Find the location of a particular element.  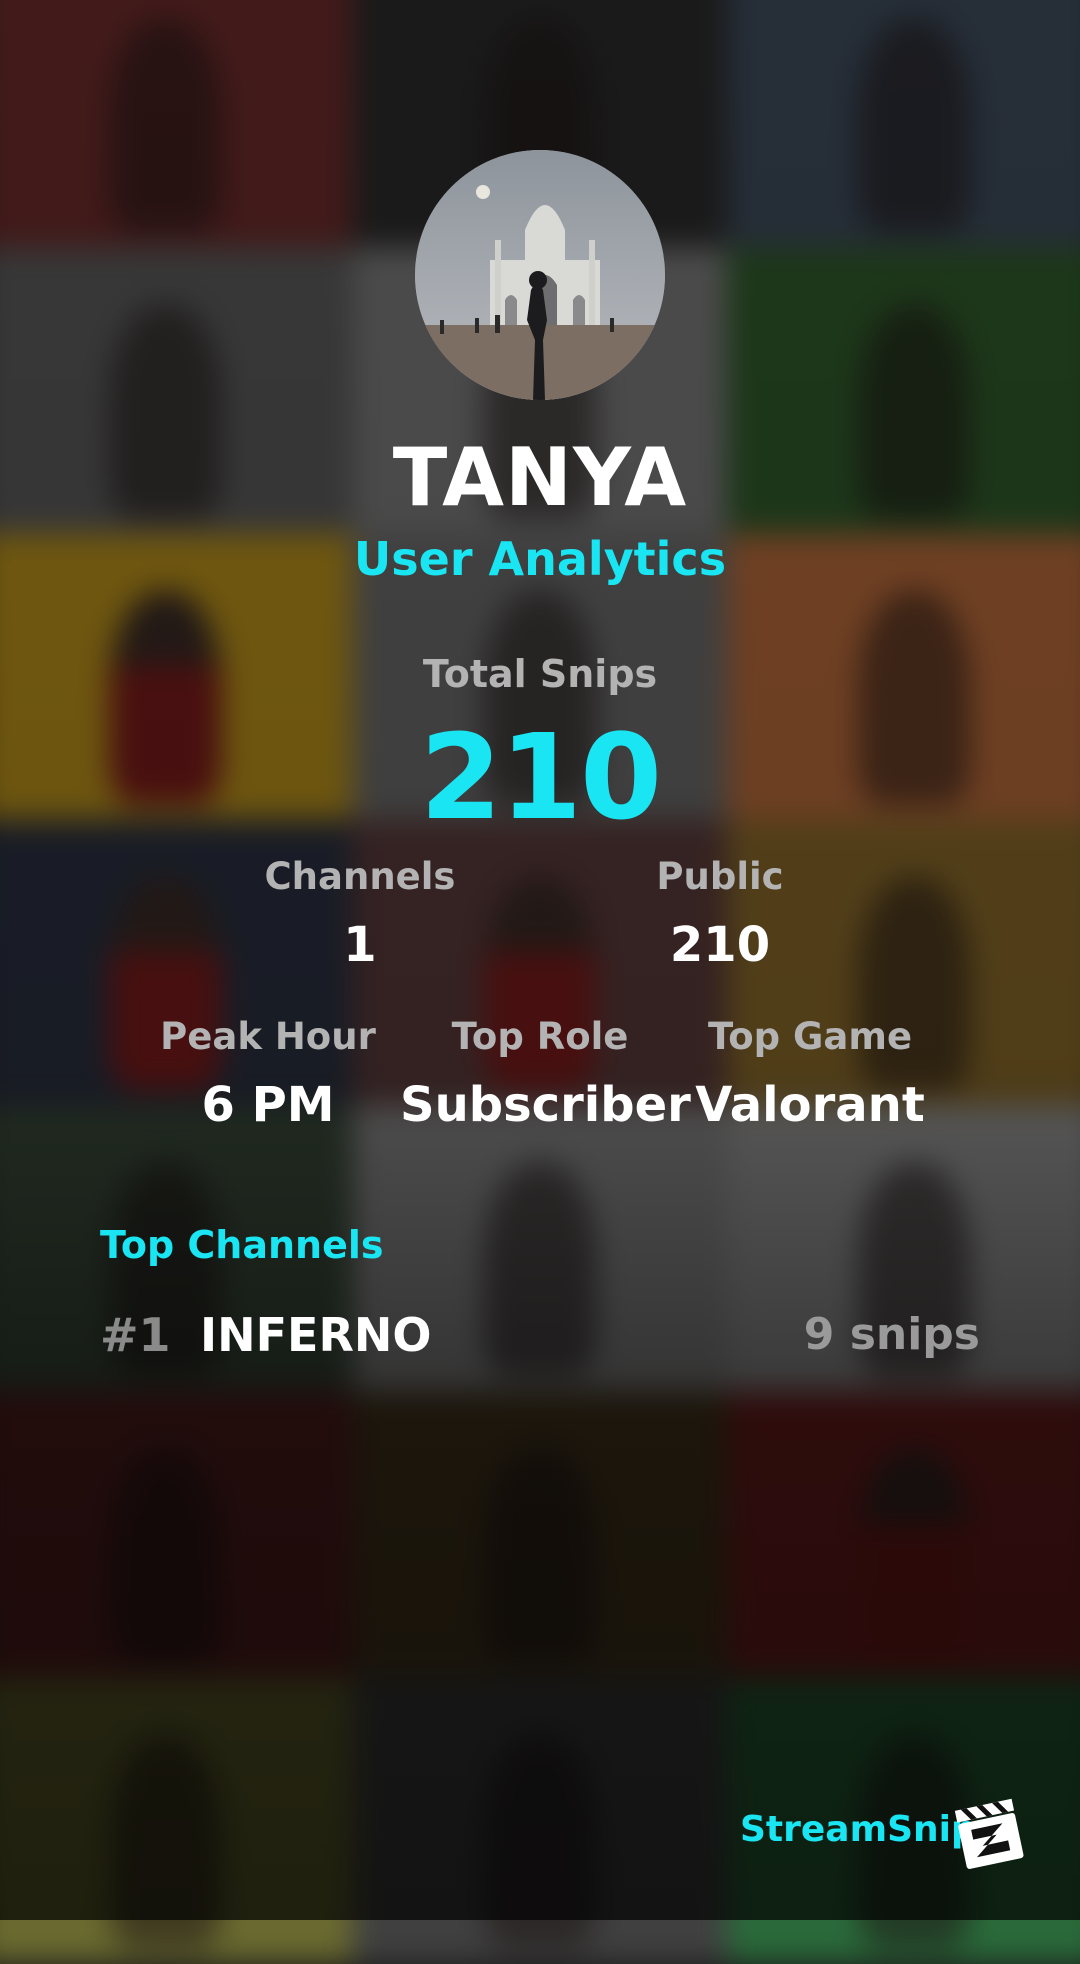

stat-channels: Channels 1 is located at coordinates (360, 913).